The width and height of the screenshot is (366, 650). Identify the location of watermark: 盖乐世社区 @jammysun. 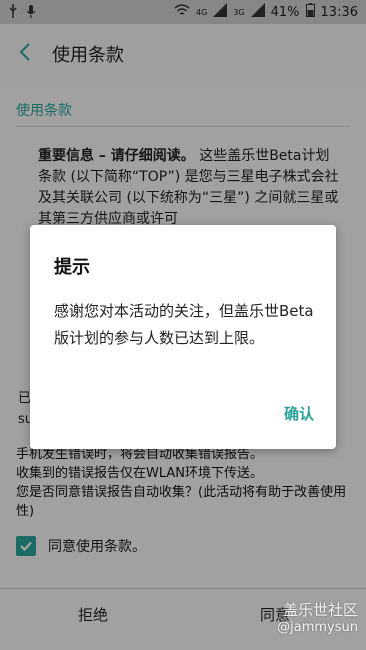
(317, 619).